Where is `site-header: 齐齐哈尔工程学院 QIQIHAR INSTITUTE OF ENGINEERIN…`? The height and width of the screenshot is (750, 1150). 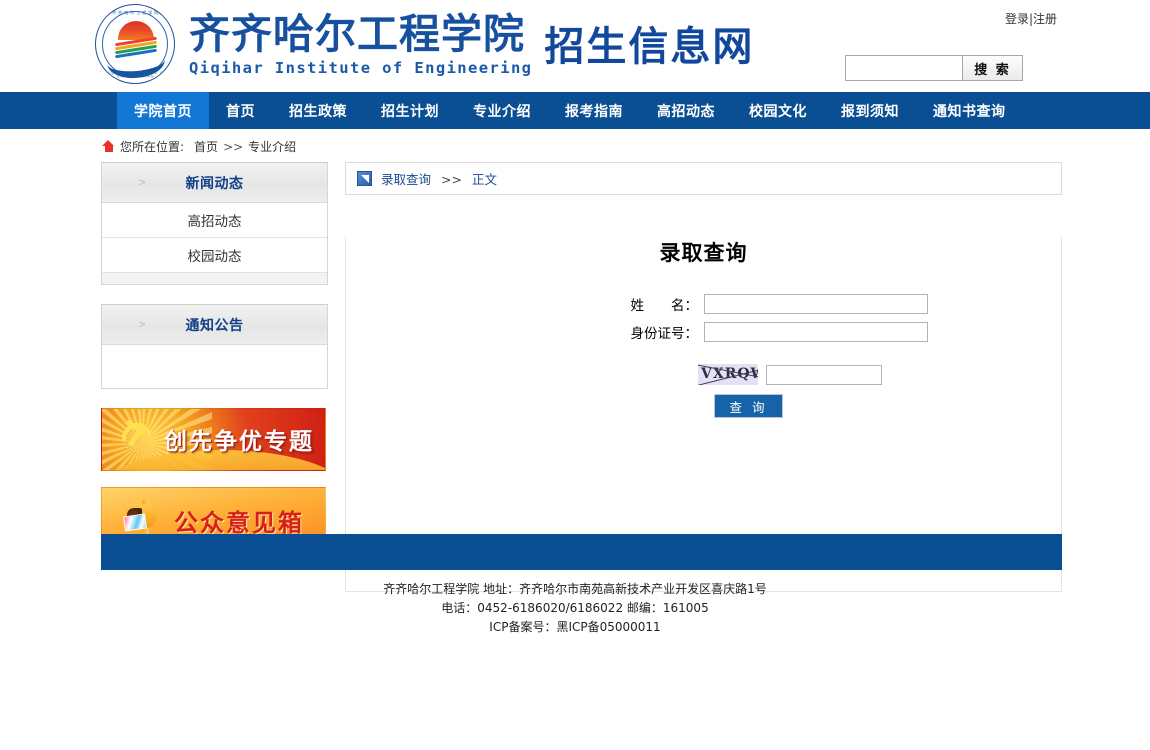
site-header: 齐齐哈尔工程学院 QIQIHAR INSTITUTE OF ENGINEERIN… is located at coordinates (575, 46).